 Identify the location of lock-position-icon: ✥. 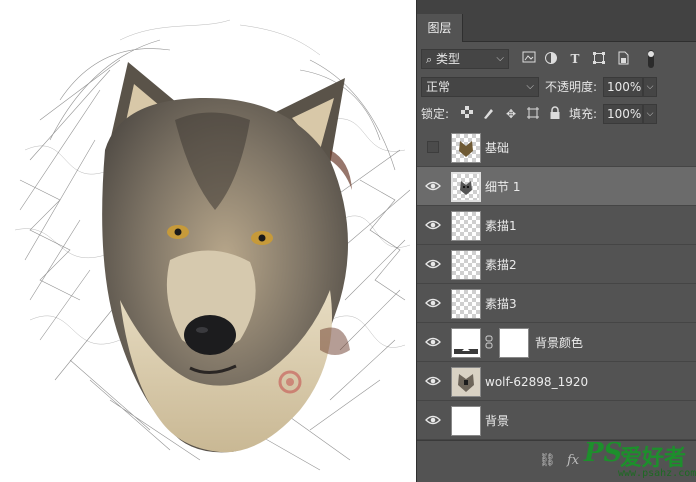
(511, 114).